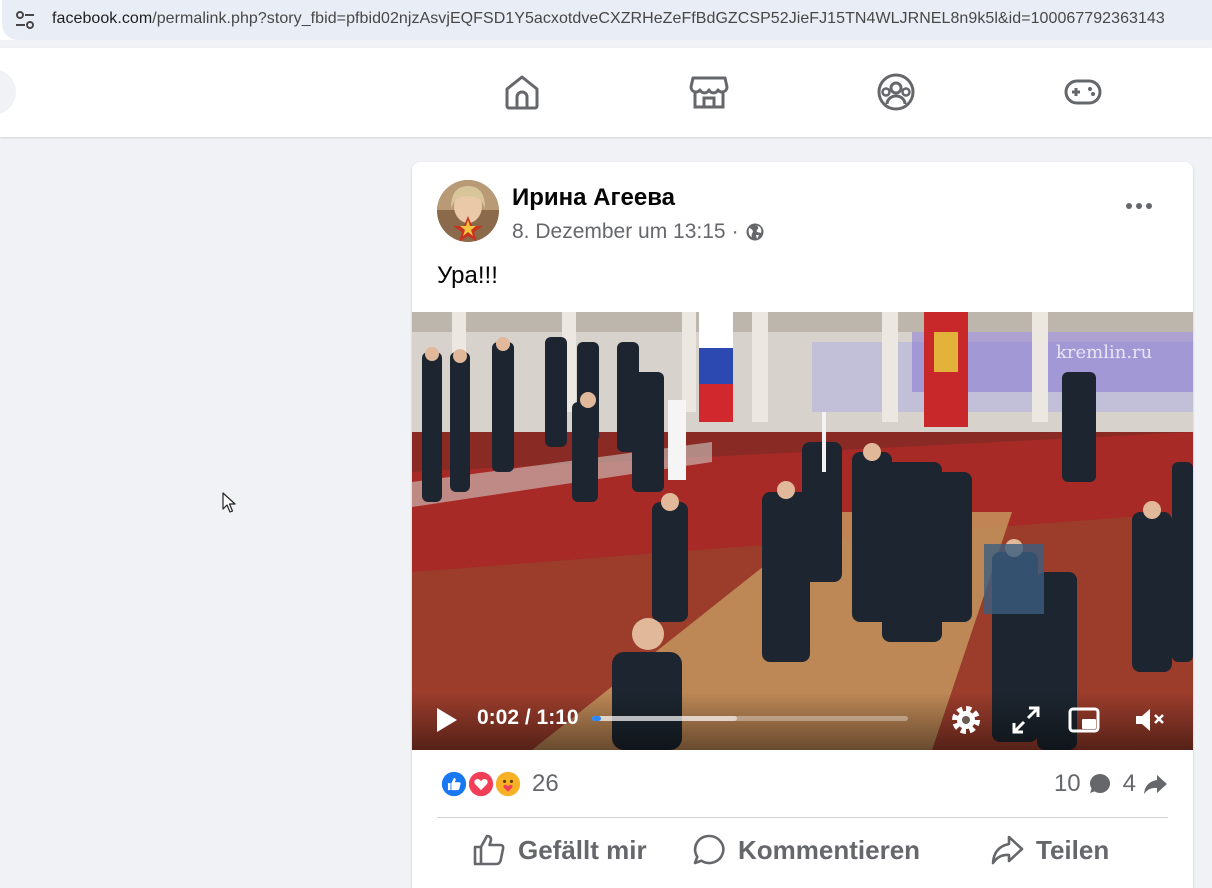 The image size is (1212, 888). I want to click on shares-count: 4, so click(1145, 784).